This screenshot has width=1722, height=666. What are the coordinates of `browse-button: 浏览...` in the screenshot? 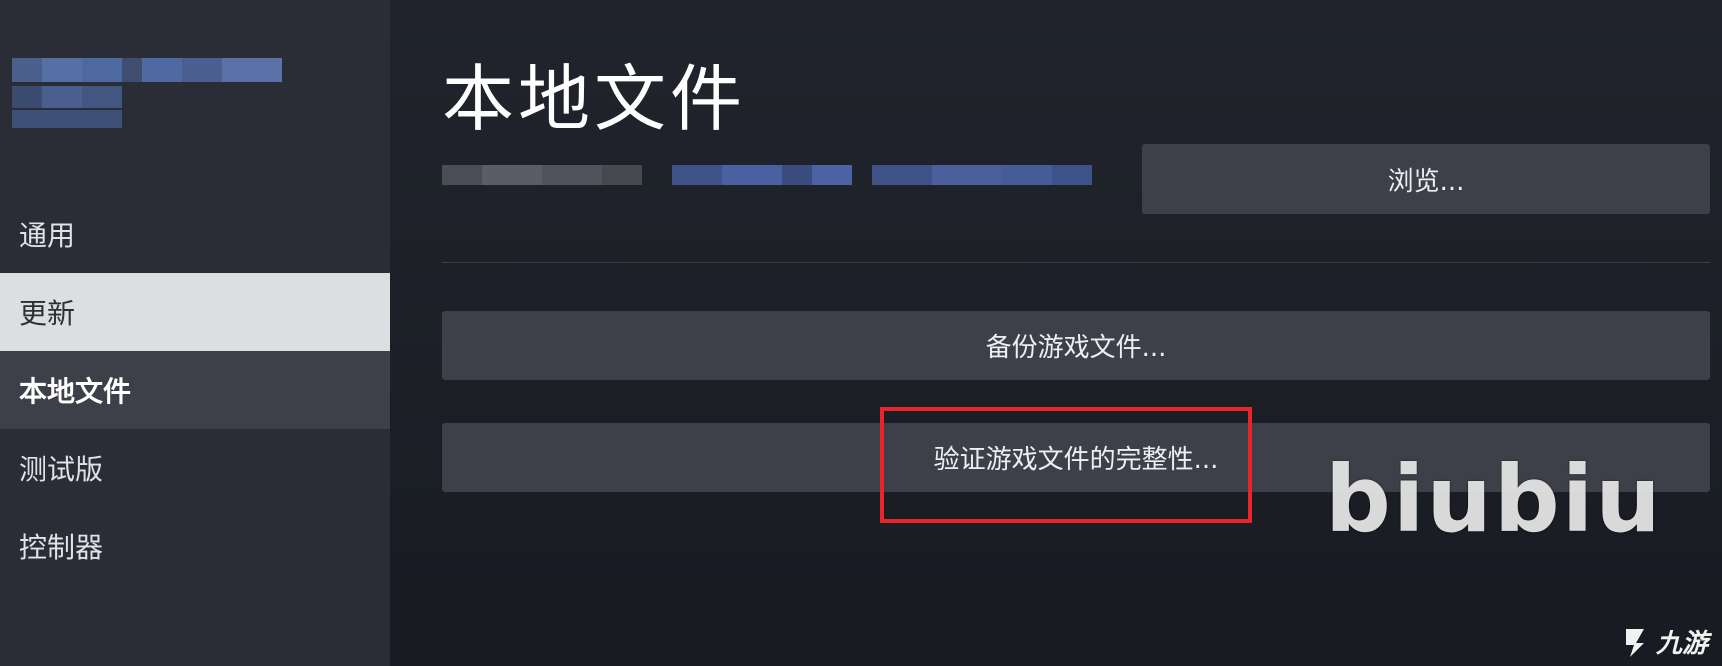 It's located at (1426, 179).